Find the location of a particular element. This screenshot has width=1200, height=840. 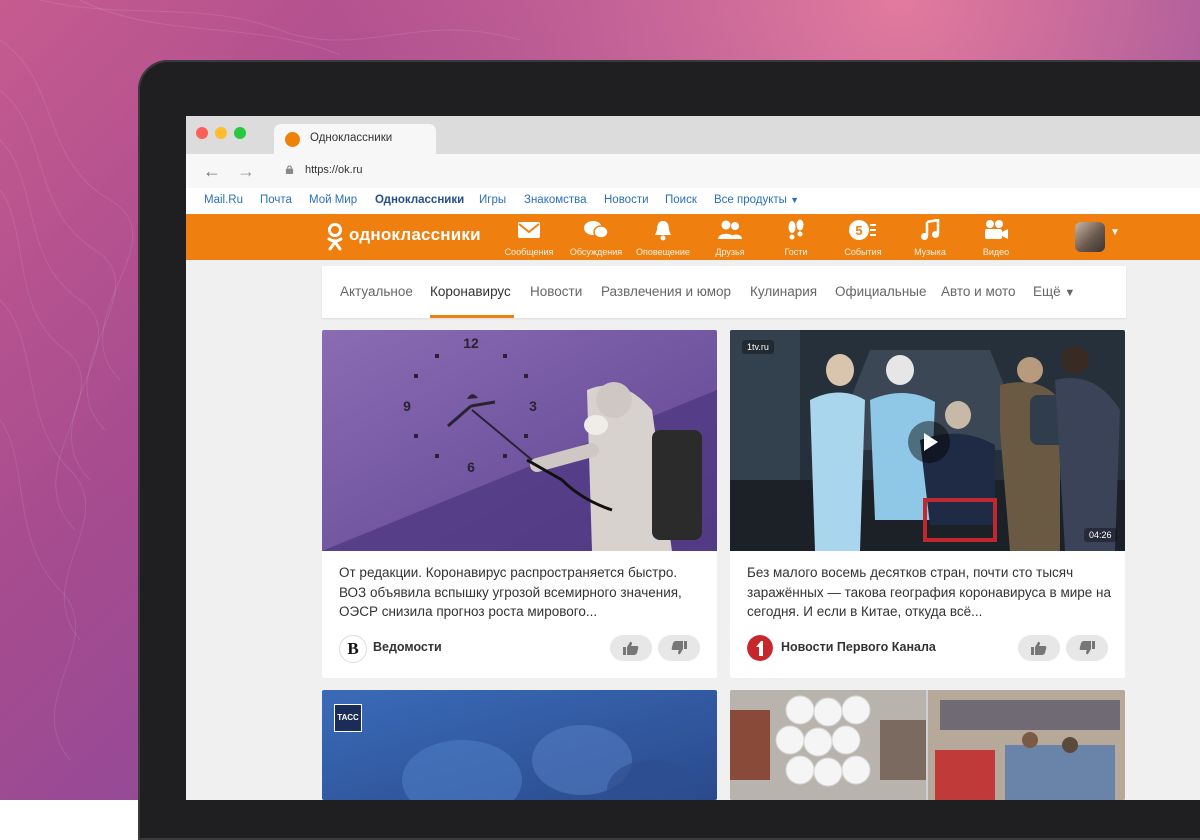

nav-guests-label: Гости is located at coordinates (796, 252).